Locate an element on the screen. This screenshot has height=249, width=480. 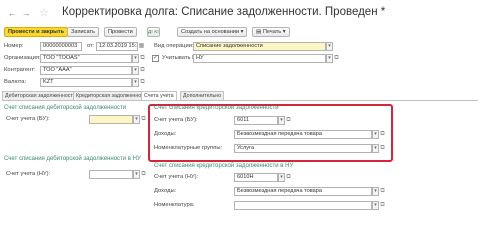
kpn-open-icon: ⧉ is located at coordinates (336, 58).